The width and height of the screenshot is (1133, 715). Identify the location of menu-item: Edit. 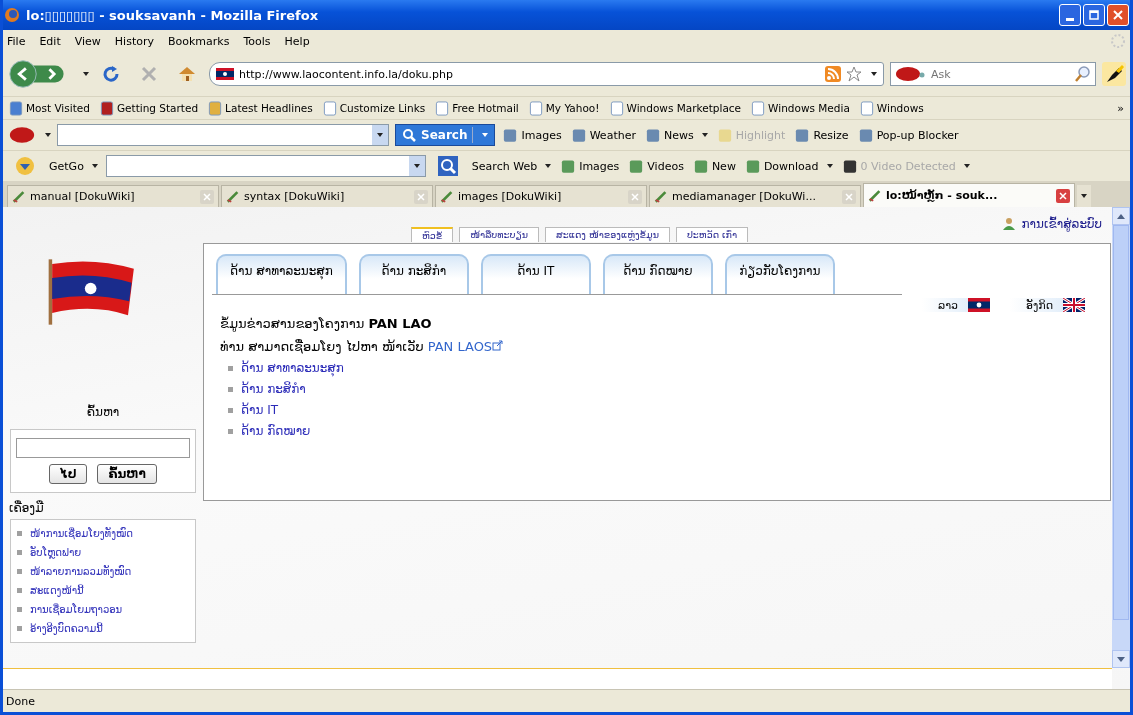
(50, 41).